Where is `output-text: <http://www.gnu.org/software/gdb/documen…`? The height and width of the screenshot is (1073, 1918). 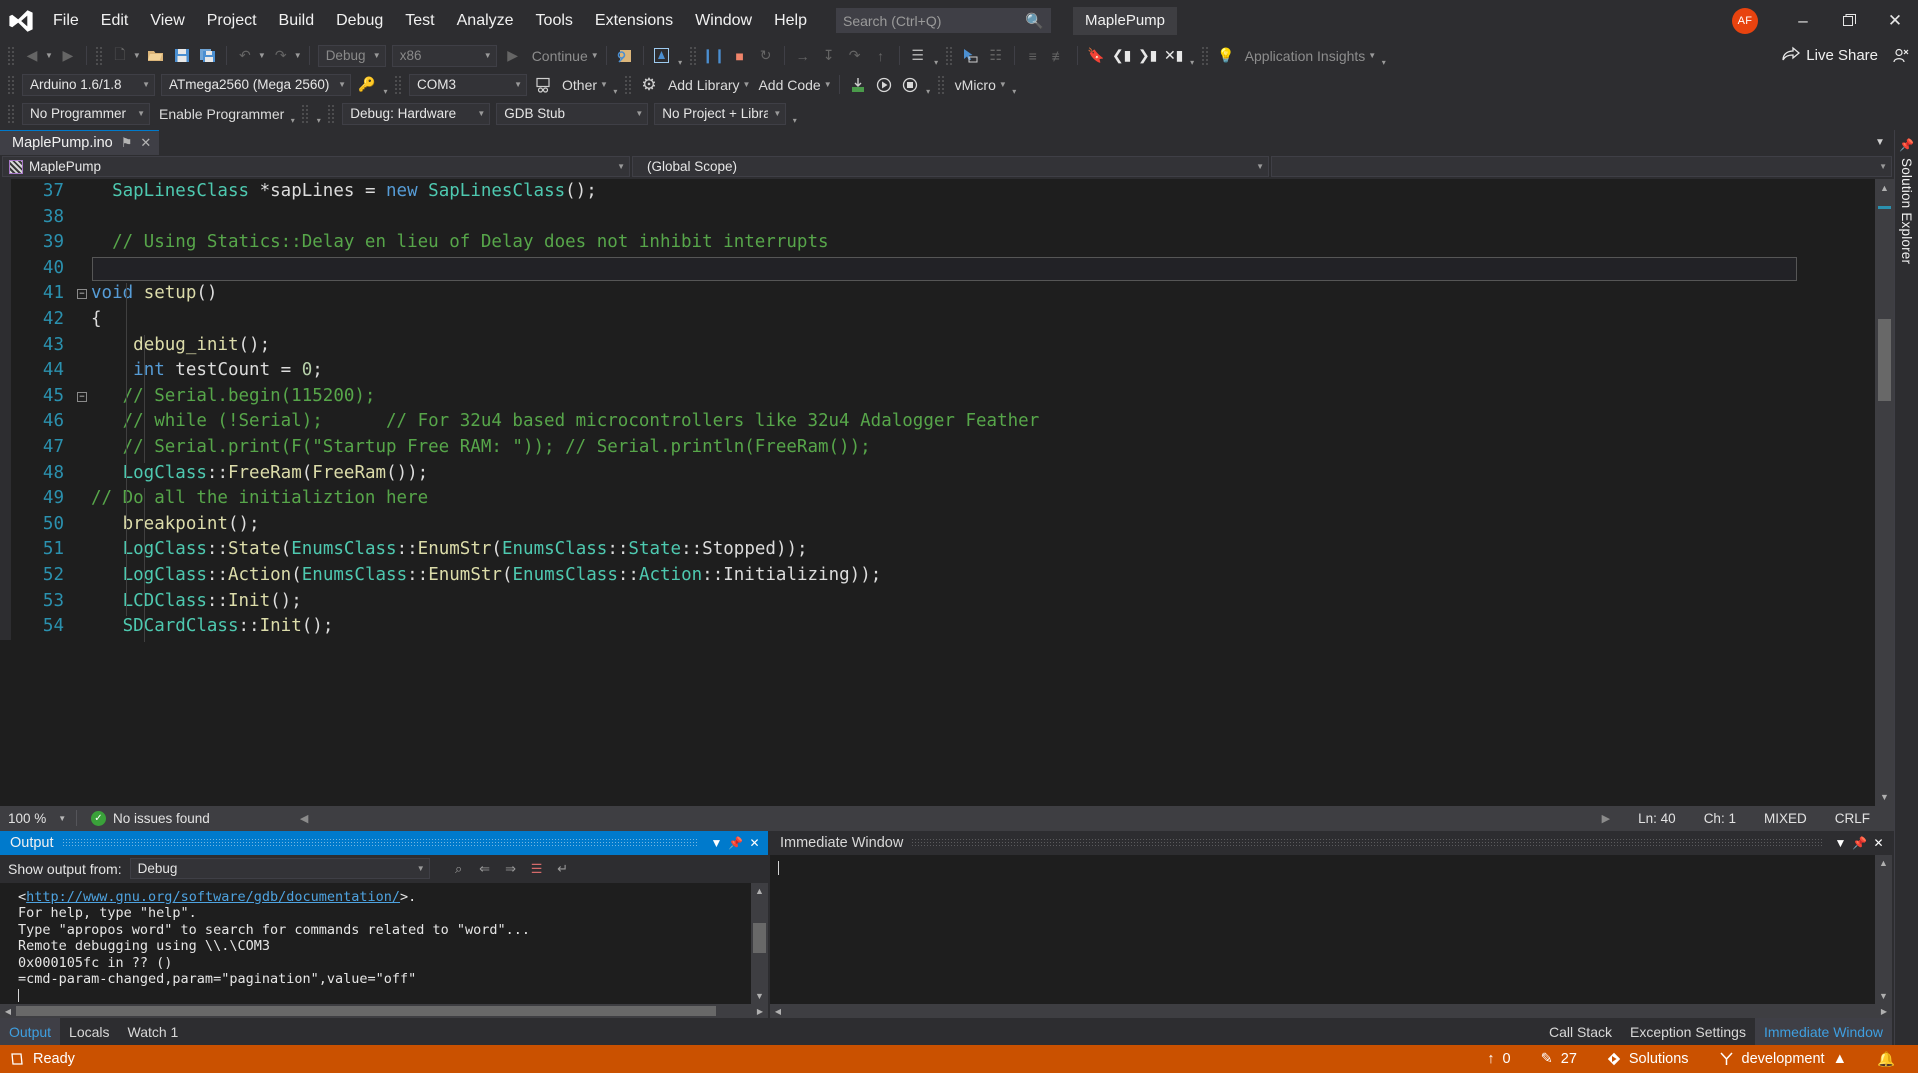 output-text: <http://www.gnu.org/software/gdb/documen… is located at coordinates (375, 944).